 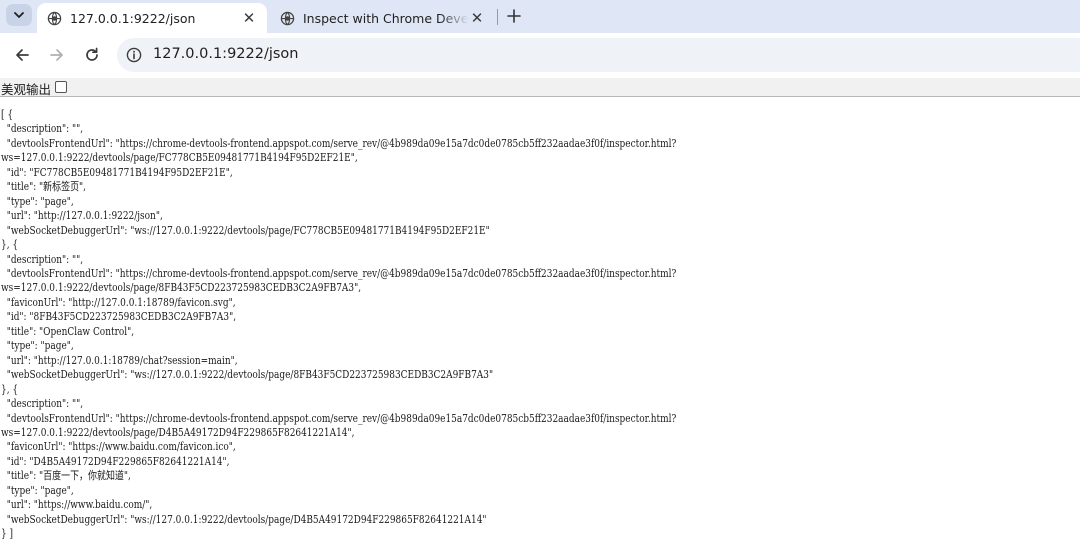 What do you see at coordinates (77, 505) in the screenshot?
I see `json-line: "url": "https://www.baidu.com/",` at bounding box center [77, 505].